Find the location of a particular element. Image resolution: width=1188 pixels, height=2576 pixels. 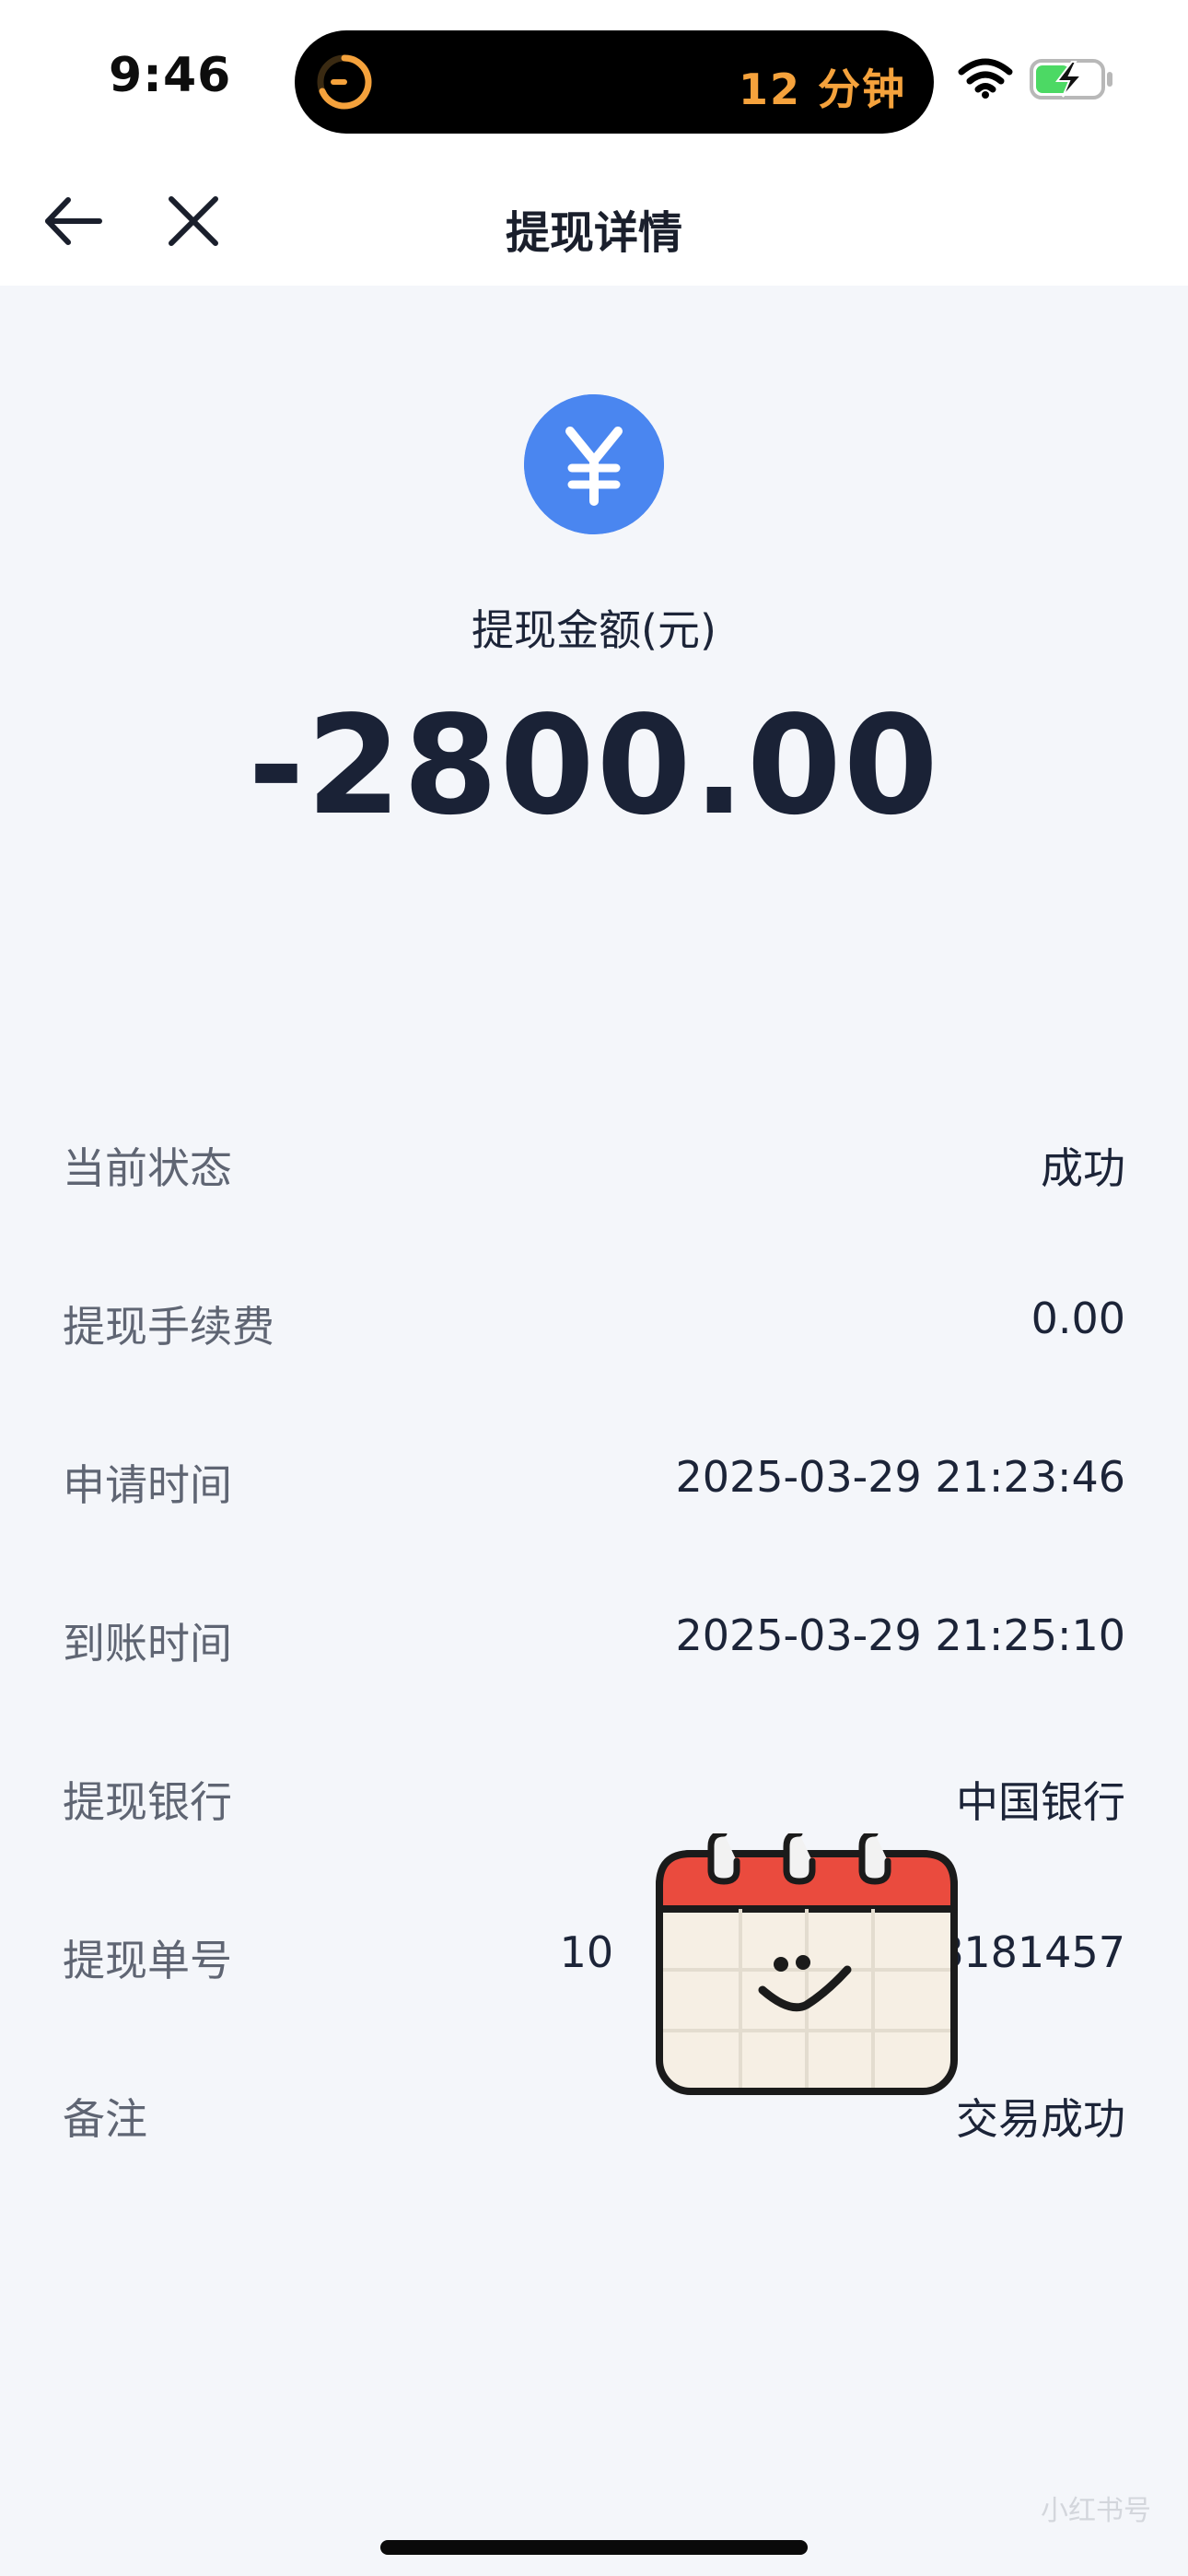

status-time: 9:46 is located at coordinates (170, 75).